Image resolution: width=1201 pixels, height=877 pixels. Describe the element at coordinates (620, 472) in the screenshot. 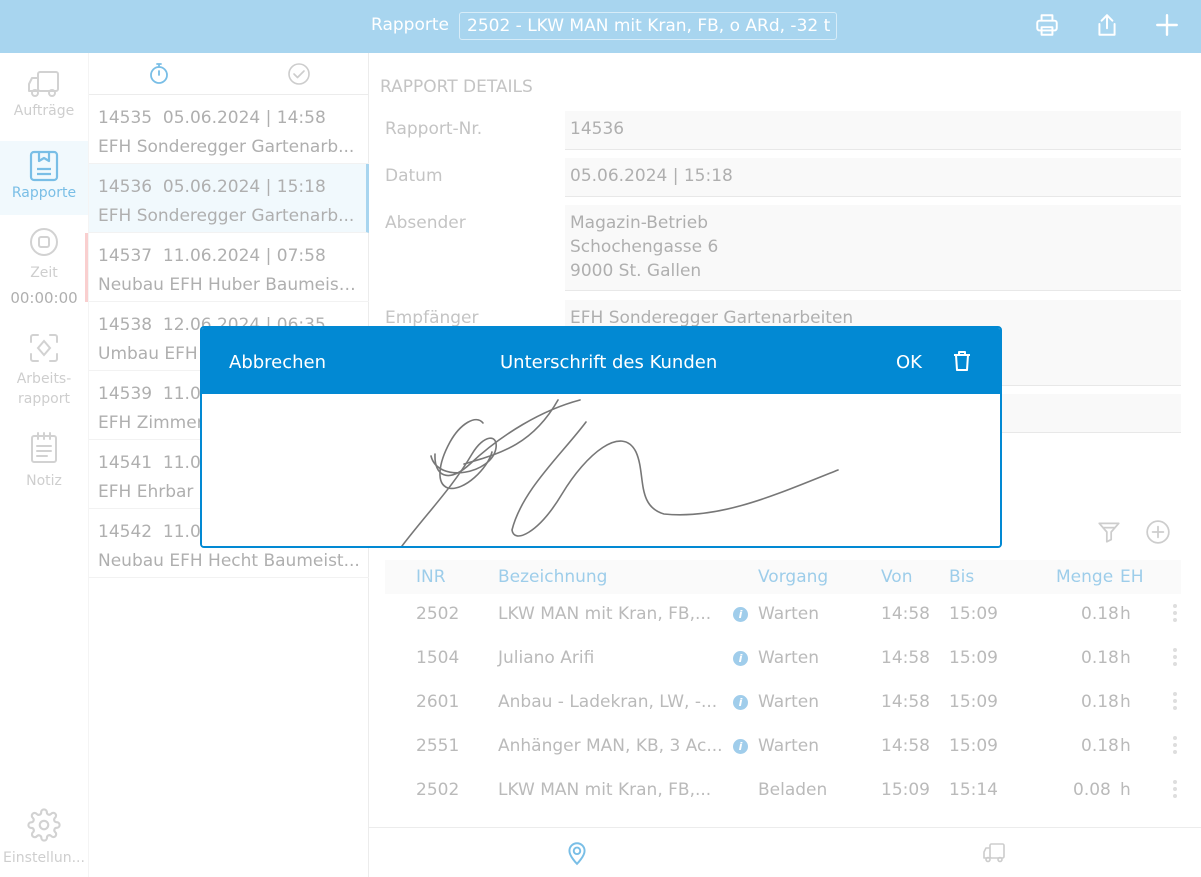

I see `signature-drawing` at that location.